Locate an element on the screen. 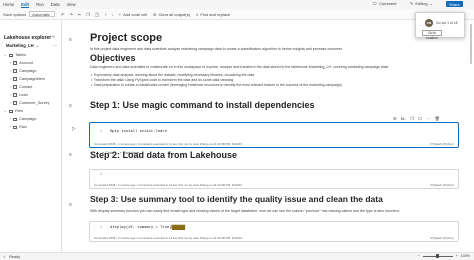 Image resolution: width=474 pixels, height=260 pixels. add-code-cell-button: + Add code cell is located at coordinates (133, 14).